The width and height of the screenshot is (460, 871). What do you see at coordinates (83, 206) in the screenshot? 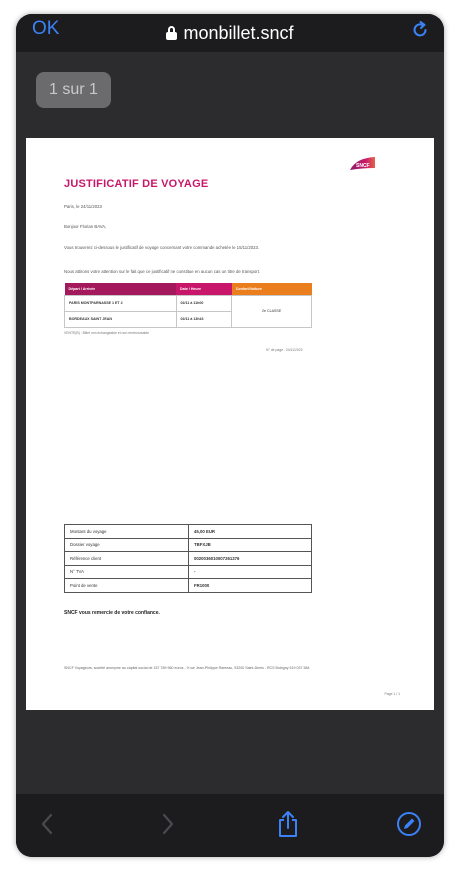
I see `date-line: Paris, le 24/11/2023` at bounding box center [83, 206].